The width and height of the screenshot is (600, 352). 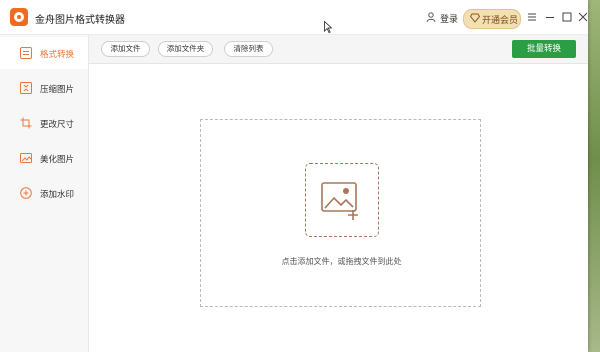 I want to click on add-folder-button: 添加文件夹, so click(x=185, y=49).